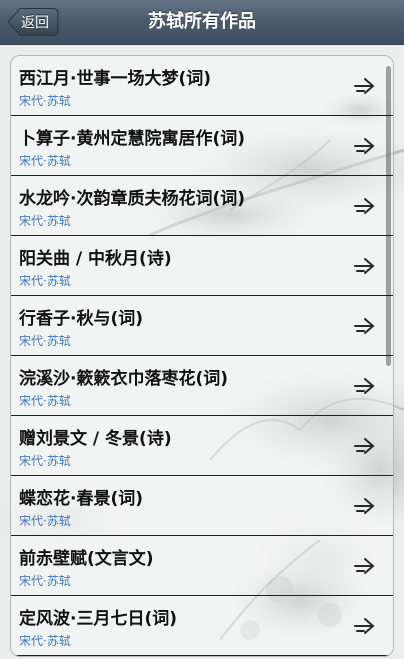 The width and height of the screenshot is (404, 659). I want to click on list-item: 水龙吟·次韵章质夫杨花词(词) 宋代·苏轼, so click(202, 206).